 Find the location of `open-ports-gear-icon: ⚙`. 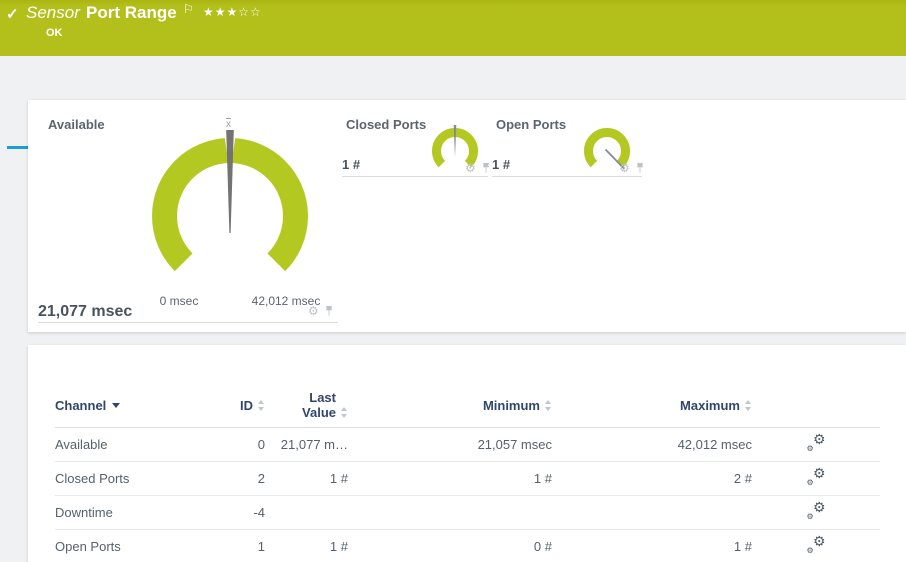

open-ports-gear-icon: ⚙ is located at coordinates (624, 168).